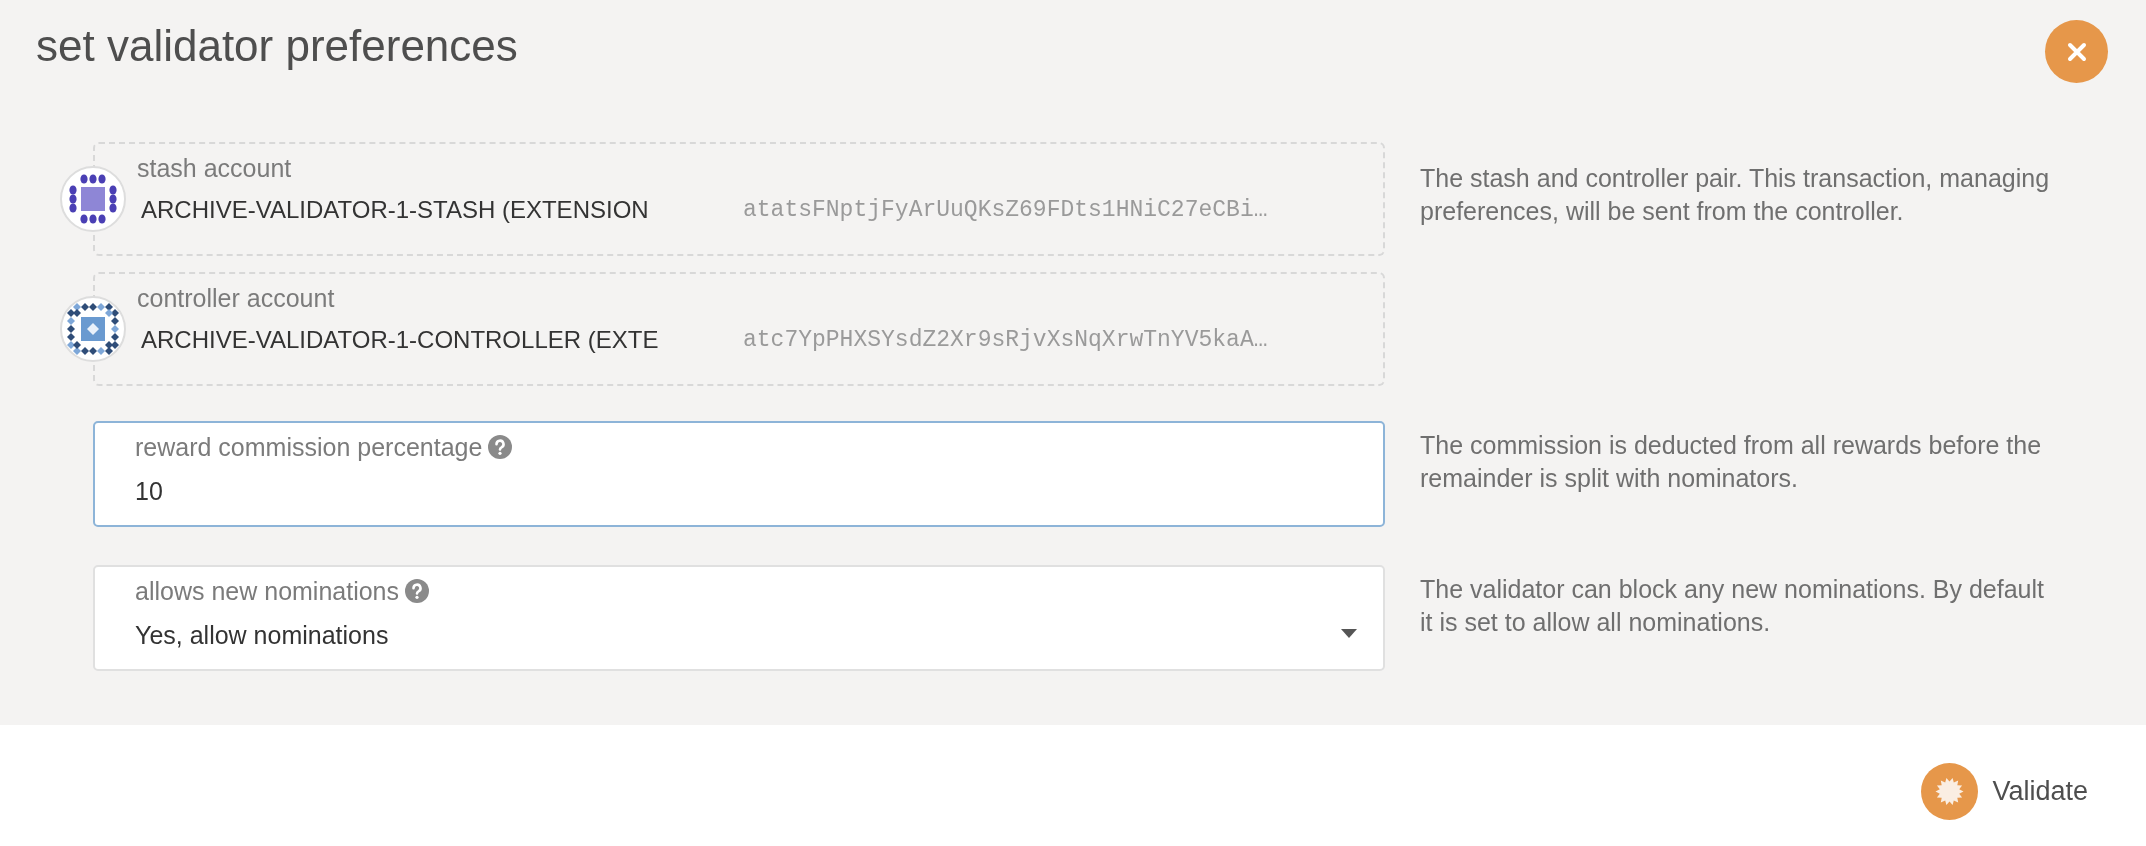 This screenshot has width=2146, height=846. I want to click on input-field: reward commission percentage 10, so click(739, 474).